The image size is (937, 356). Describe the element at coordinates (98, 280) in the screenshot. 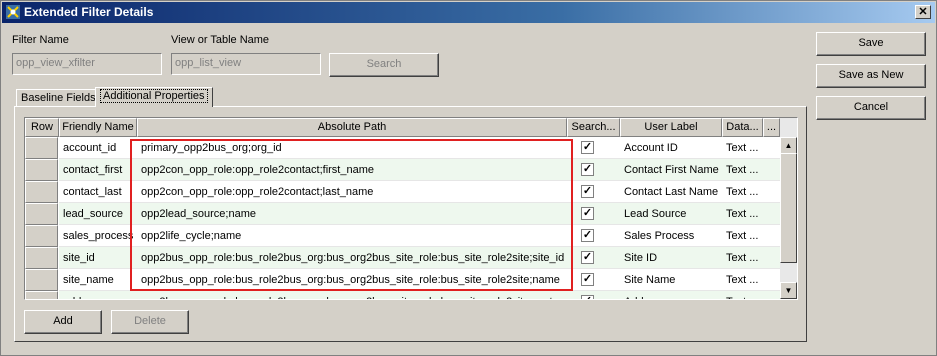

I see `cell-friendly-name: site_name` at that location.